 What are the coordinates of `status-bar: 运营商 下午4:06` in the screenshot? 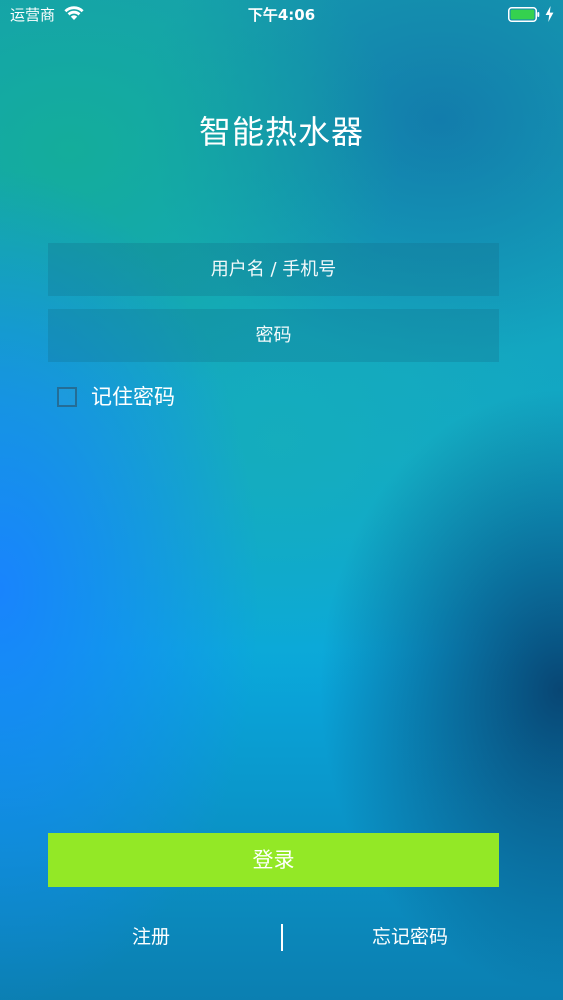 It's located at (281, 15).